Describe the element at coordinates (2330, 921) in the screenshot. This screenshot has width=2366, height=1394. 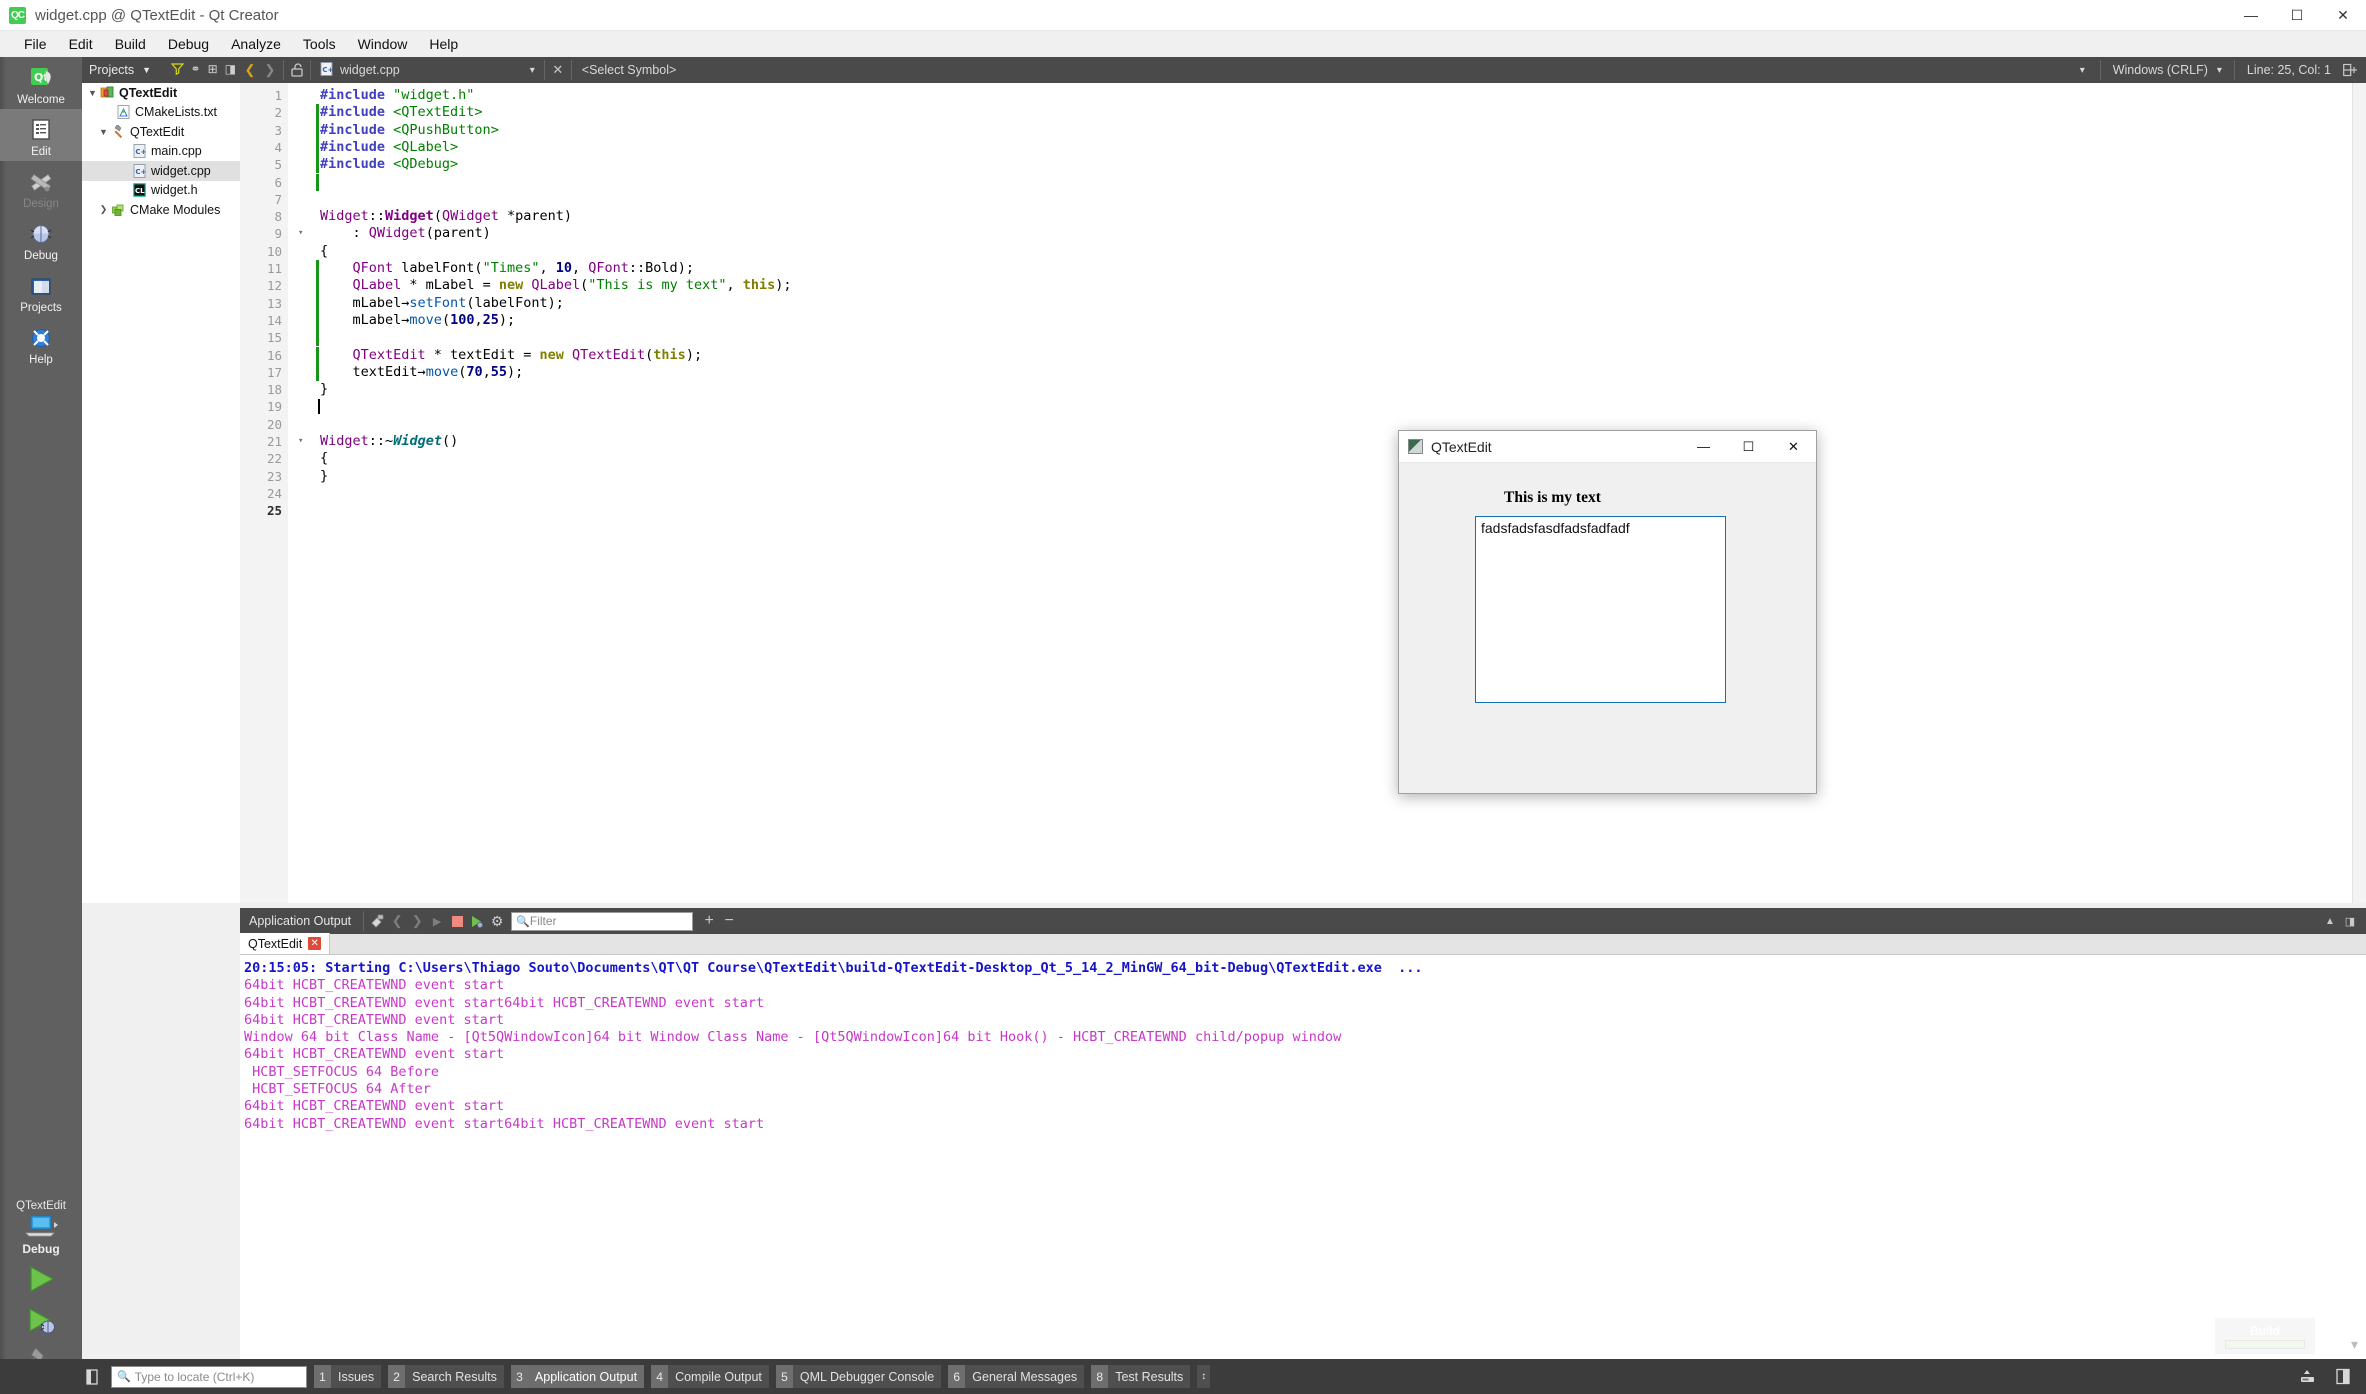
I see `maximize-output-pane-button: ▲` at that location.